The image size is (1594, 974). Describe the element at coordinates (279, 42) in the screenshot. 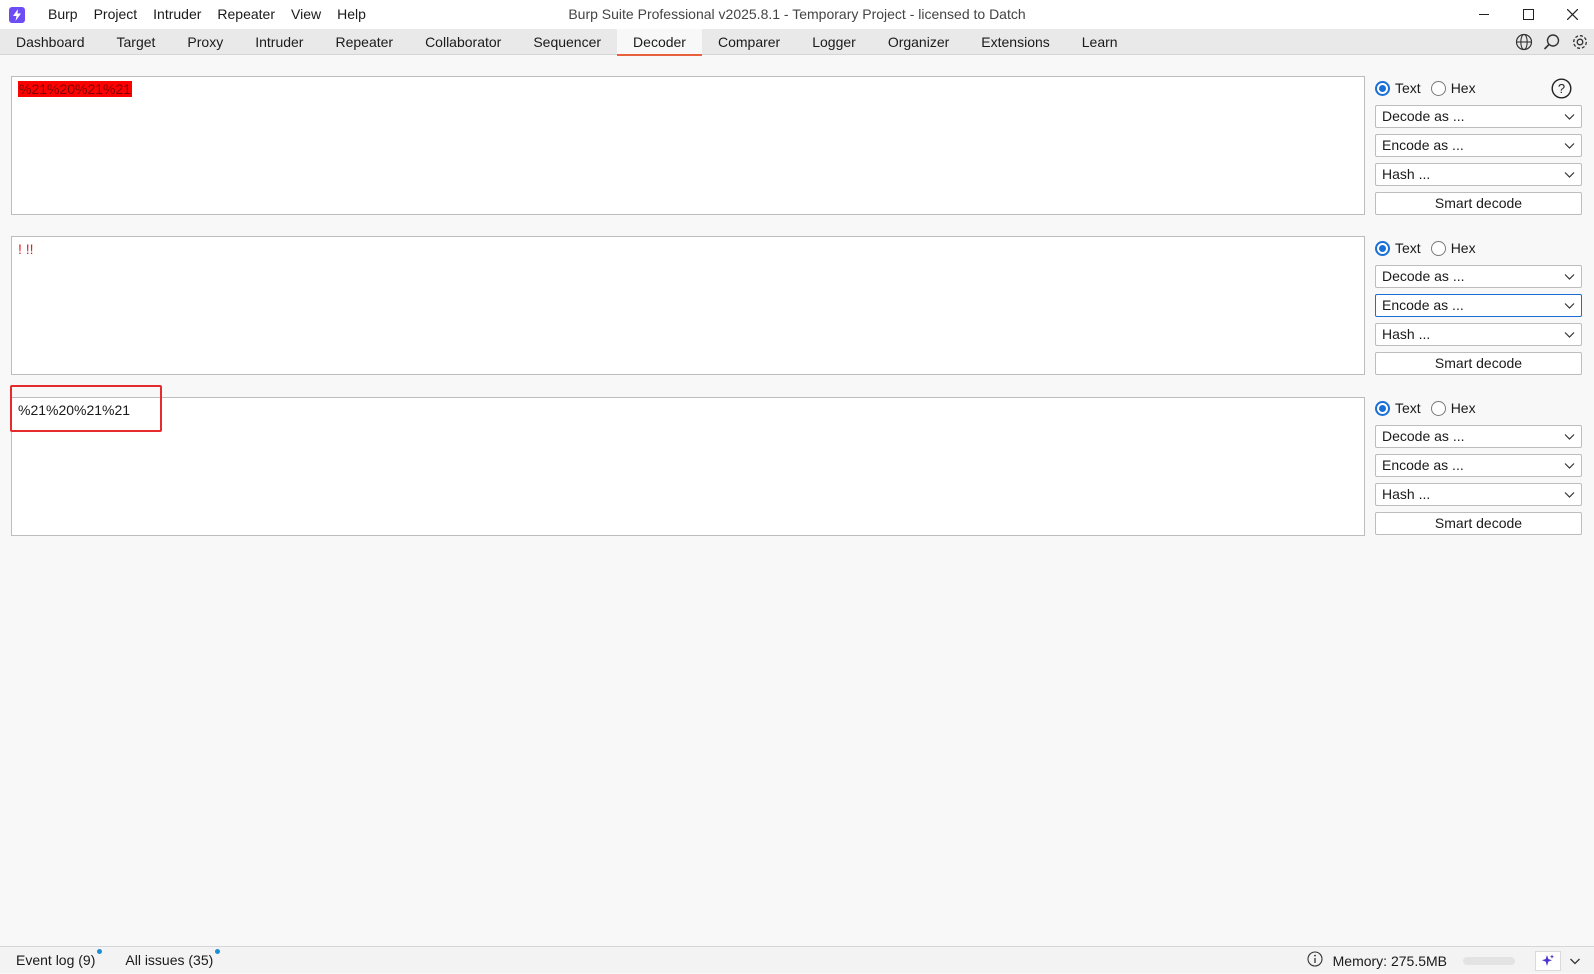

I see `tab-intruder: Intruder` at that location.